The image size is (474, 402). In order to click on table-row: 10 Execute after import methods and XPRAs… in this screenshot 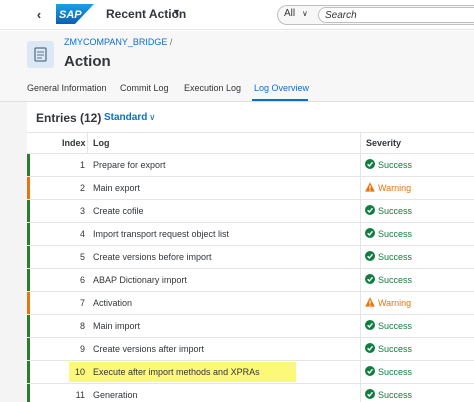, I will do `click(250, 372)`.